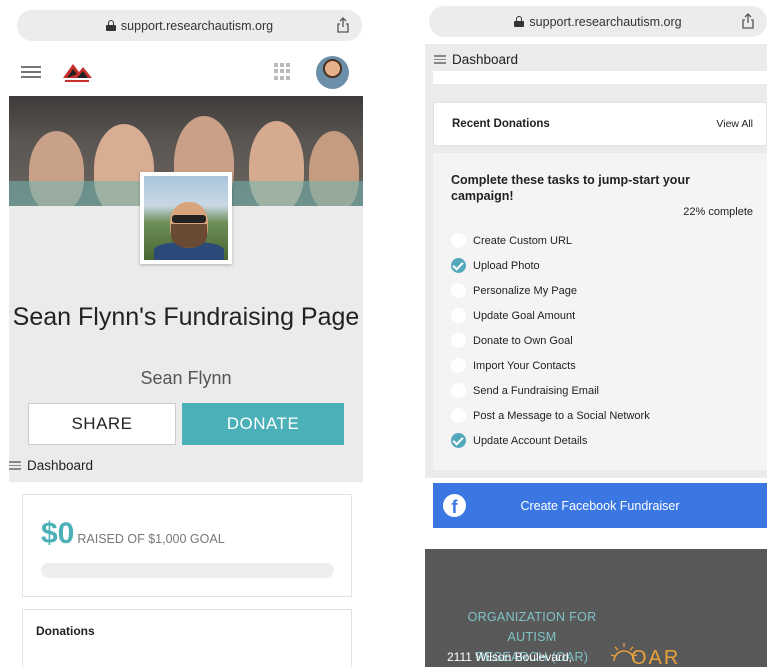  I want to click on task-label: Post a Message to a Social Network, so click(561, 415).